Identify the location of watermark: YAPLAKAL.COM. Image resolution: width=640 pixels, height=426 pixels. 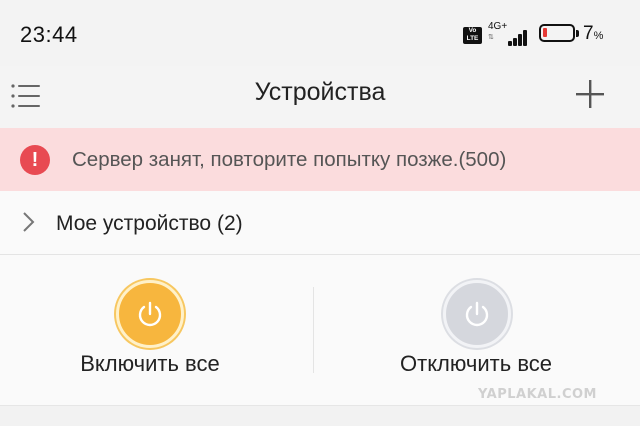
(537, 394).